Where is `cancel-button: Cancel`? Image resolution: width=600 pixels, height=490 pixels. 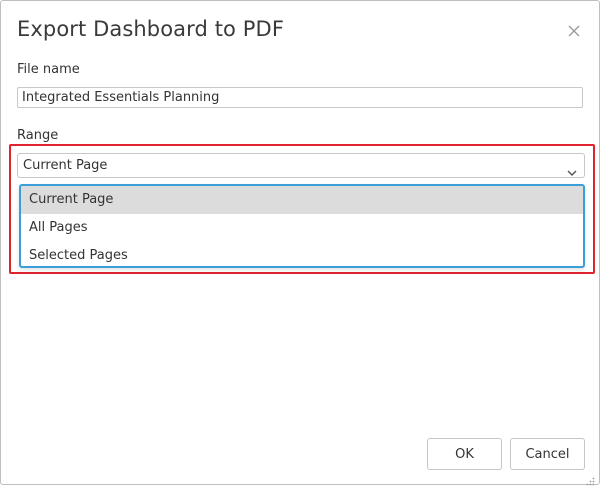
cancel-button: Cancel is located at coordinates (547, 454).